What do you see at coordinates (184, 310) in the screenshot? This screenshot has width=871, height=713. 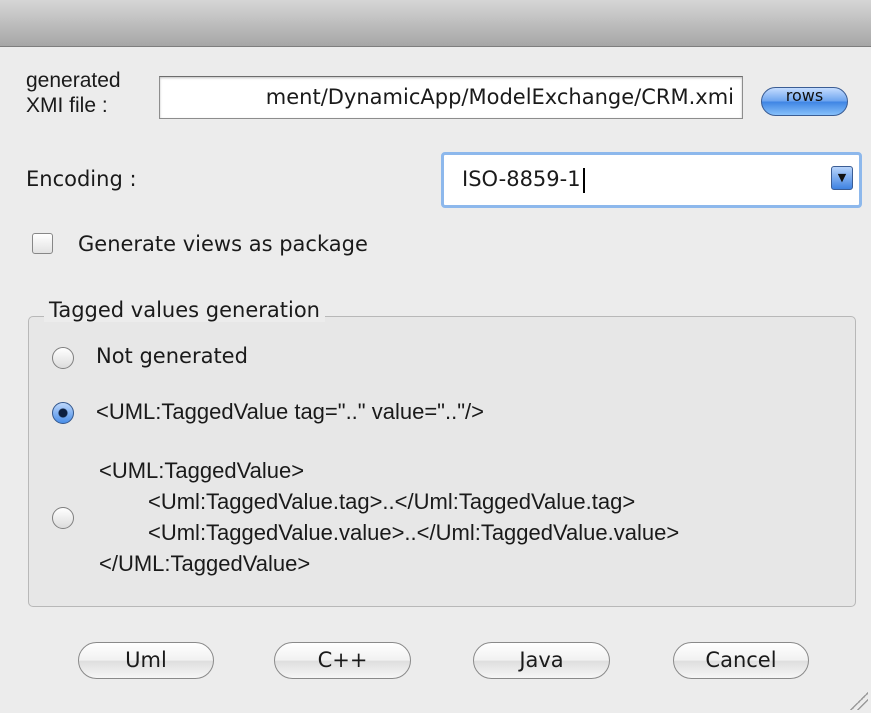 I see `tagged-values-legend: Tagged values generation` at bounding box center [184, 310].